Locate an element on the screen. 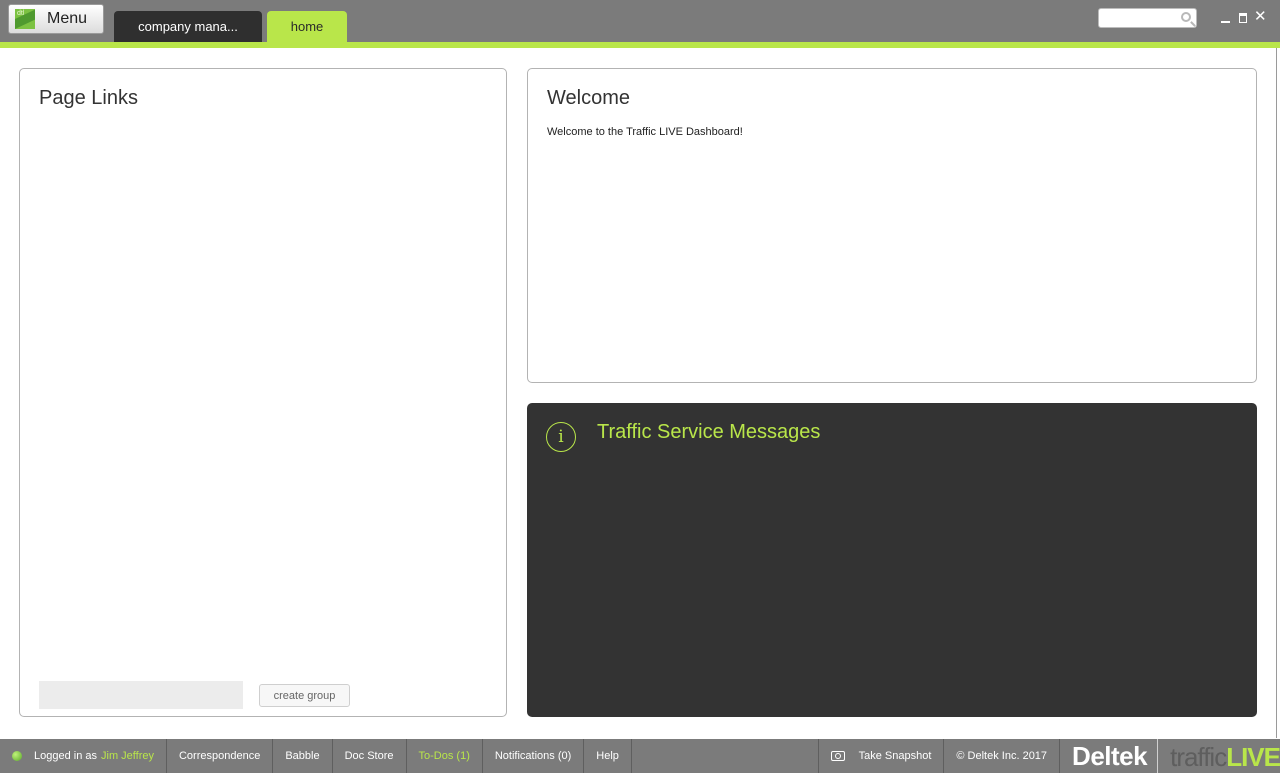 This screenshot has height=775, width=1280. bottom-bar-spacer is located at coordinates (725, 756).